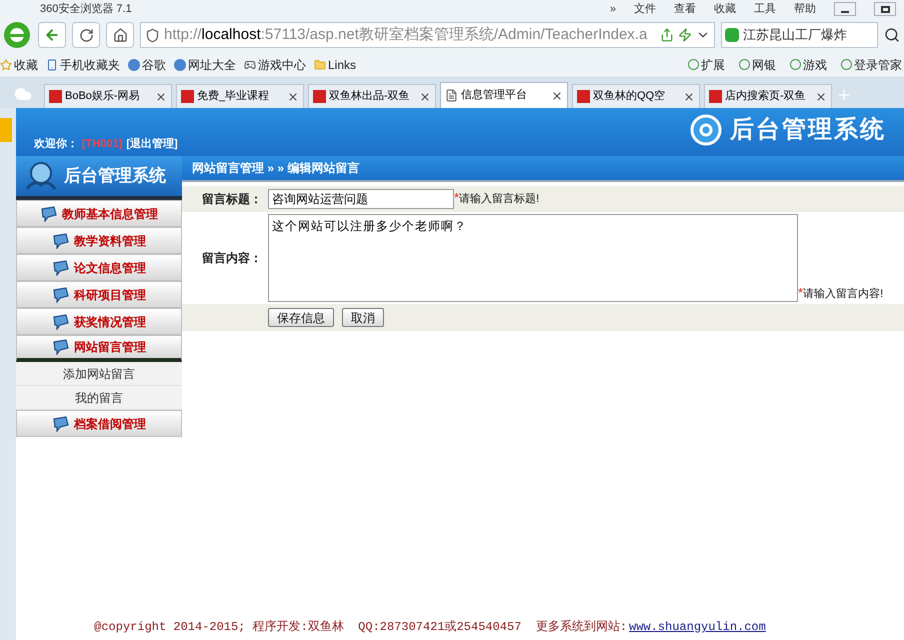  I want to click on refresh-button, so click(86, 35).